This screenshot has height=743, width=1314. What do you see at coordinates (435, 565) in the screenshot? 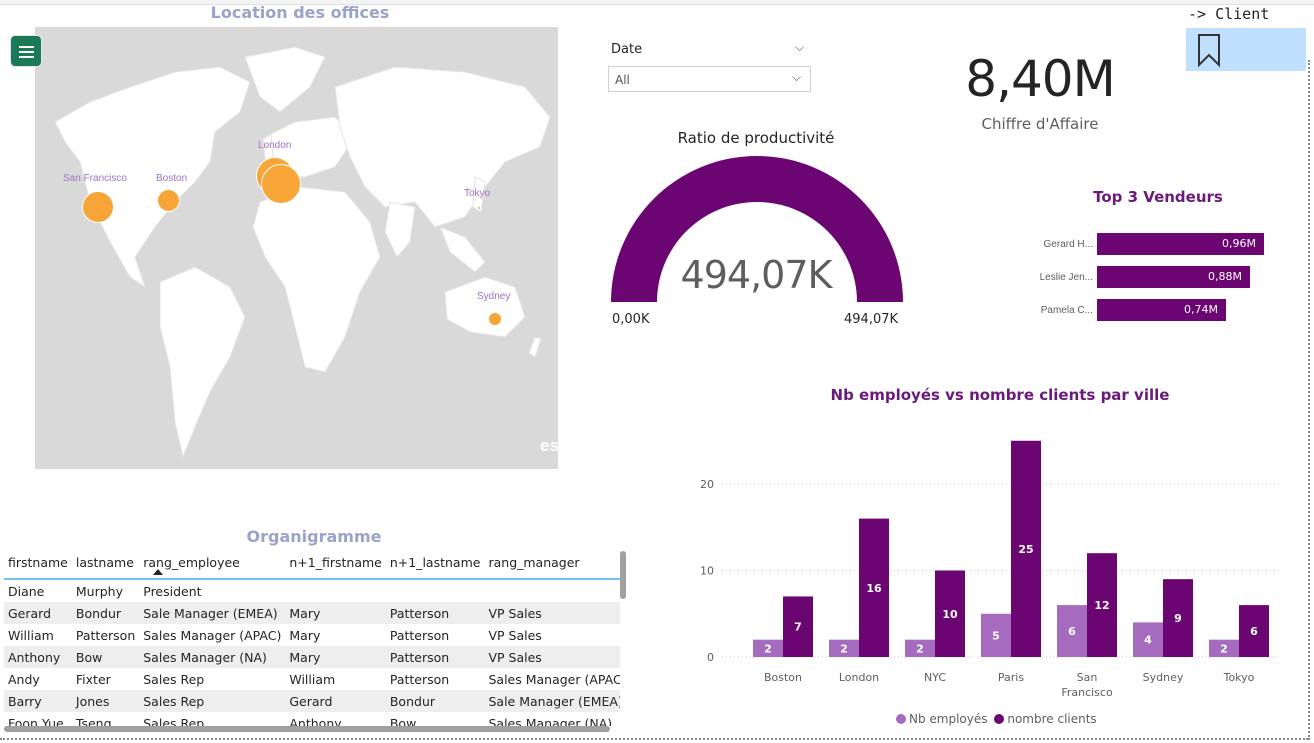
I see `column-header: n+1_lastname` at bounding box center [435, 565].